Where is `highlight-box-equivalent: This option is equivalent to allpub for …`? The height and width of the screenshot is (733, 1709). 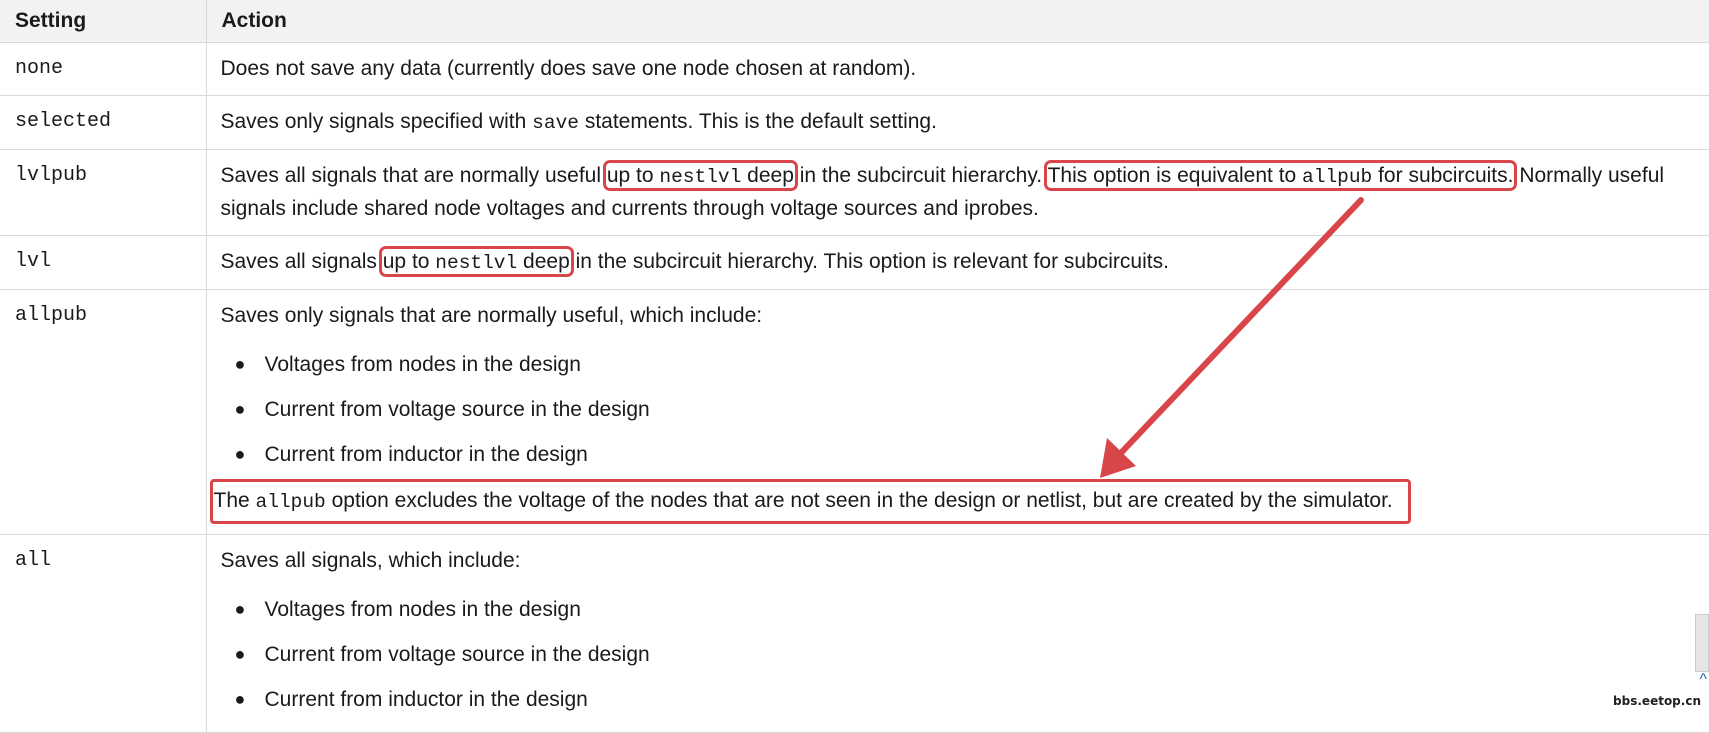
highlight-box-equivalent: This option is equivalent to allpub for … is located at coordinates (1280, 175).